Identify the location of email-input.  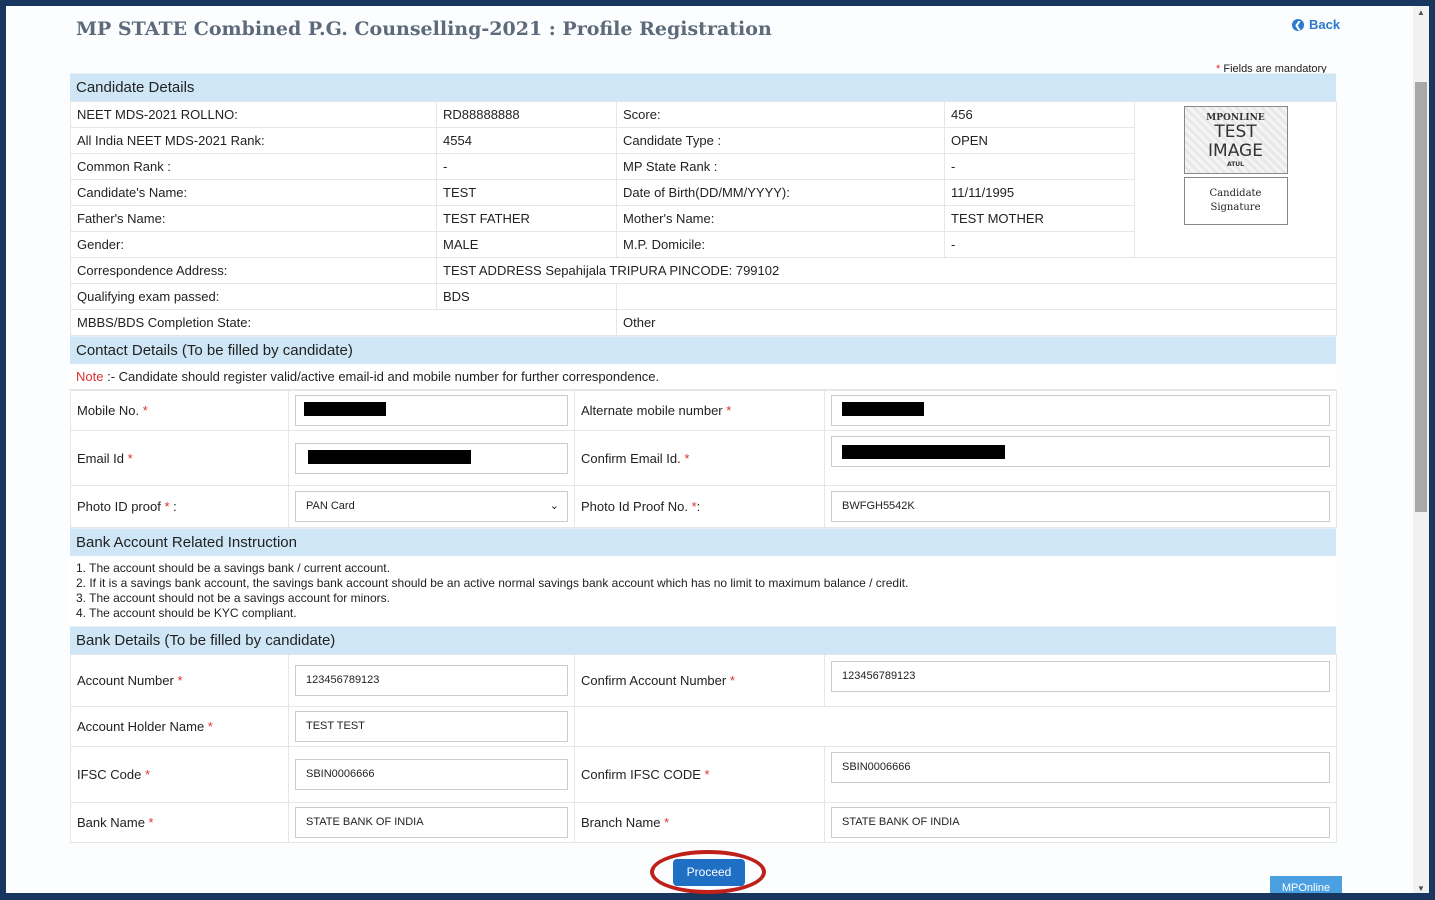
(431, 458).